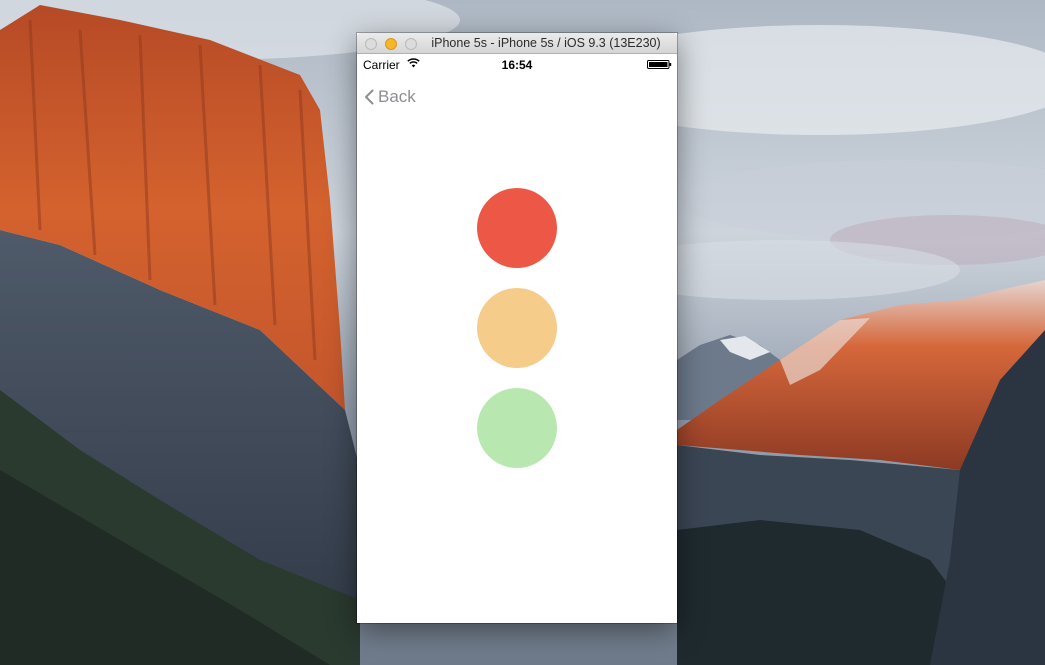  I want to click on back-button: Back, so click(390, 97).